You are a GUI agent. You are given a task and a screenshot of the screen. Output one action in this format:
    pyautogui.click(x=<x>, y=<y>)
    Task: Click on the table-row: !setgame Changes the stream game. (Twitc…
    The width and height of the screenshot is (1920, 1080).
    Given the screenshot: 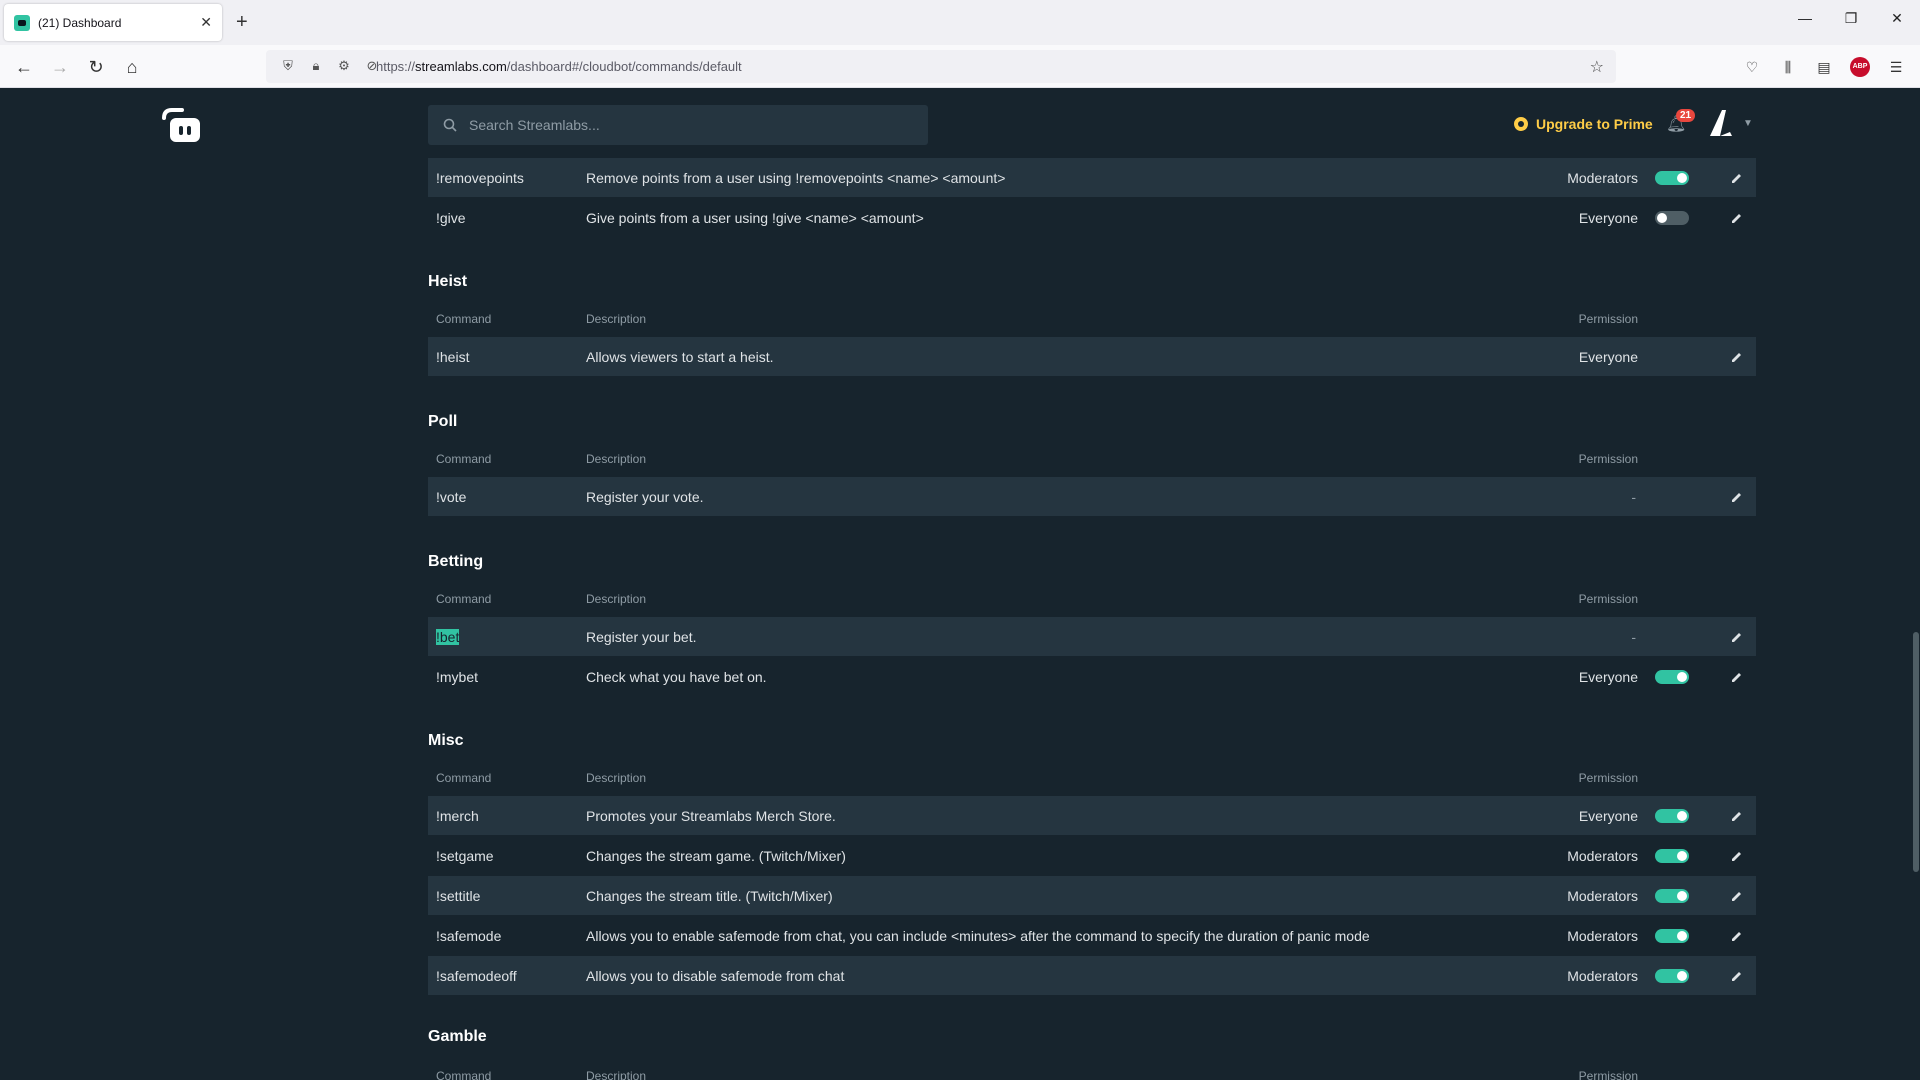 What is the action you would take?
    pyautogui.click(x=1092, y=855)
    